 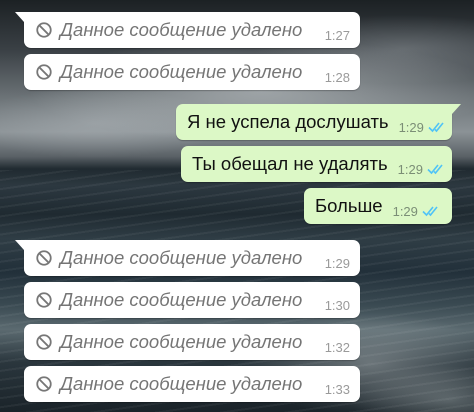 I want to click on message-time: 1:30, so click(x=337, y=305).